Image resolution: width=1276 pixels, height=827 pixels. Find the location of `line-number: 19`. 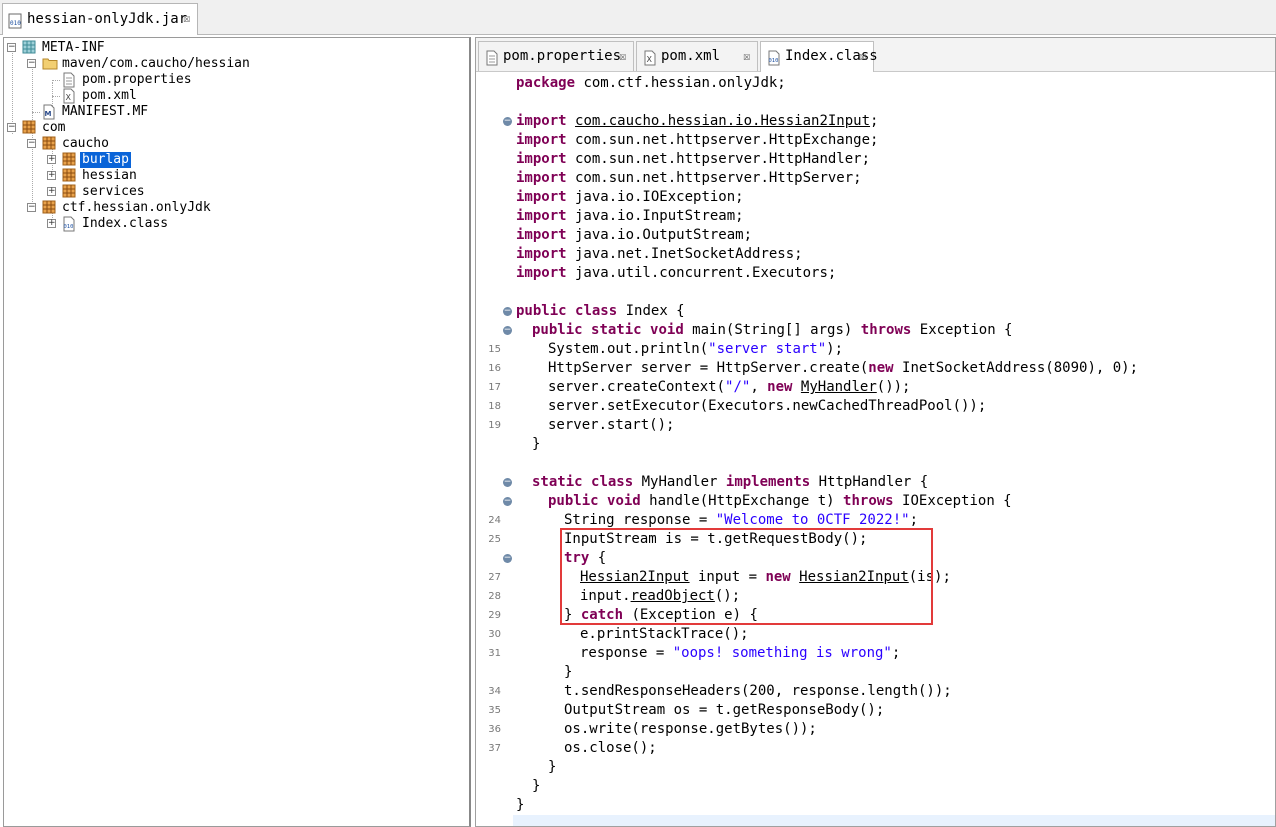

line-number: 19 is located at coordinates (494, 425).